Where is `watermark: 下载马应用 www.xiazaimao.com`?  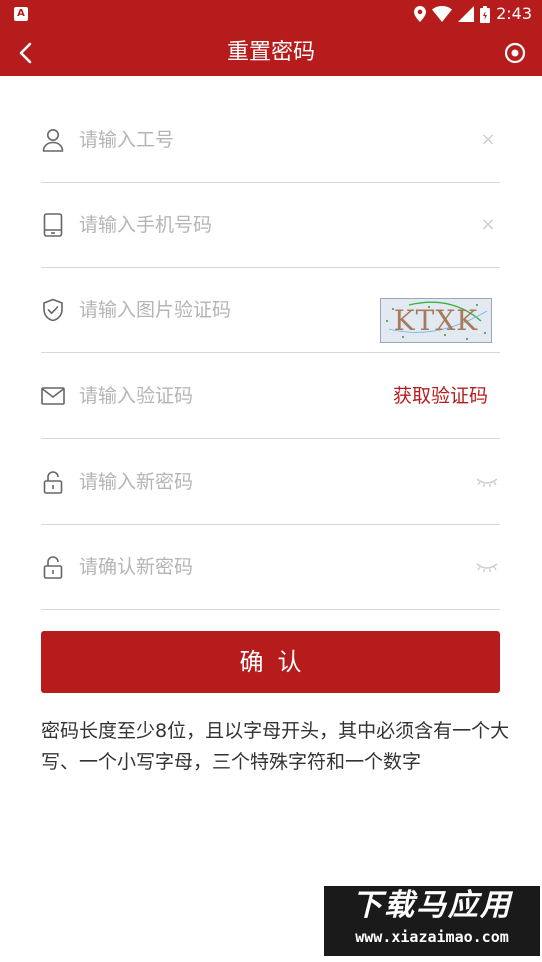
watermark: 下载马应用 www.xiazaimao.com is located at coordinates (432, 921).